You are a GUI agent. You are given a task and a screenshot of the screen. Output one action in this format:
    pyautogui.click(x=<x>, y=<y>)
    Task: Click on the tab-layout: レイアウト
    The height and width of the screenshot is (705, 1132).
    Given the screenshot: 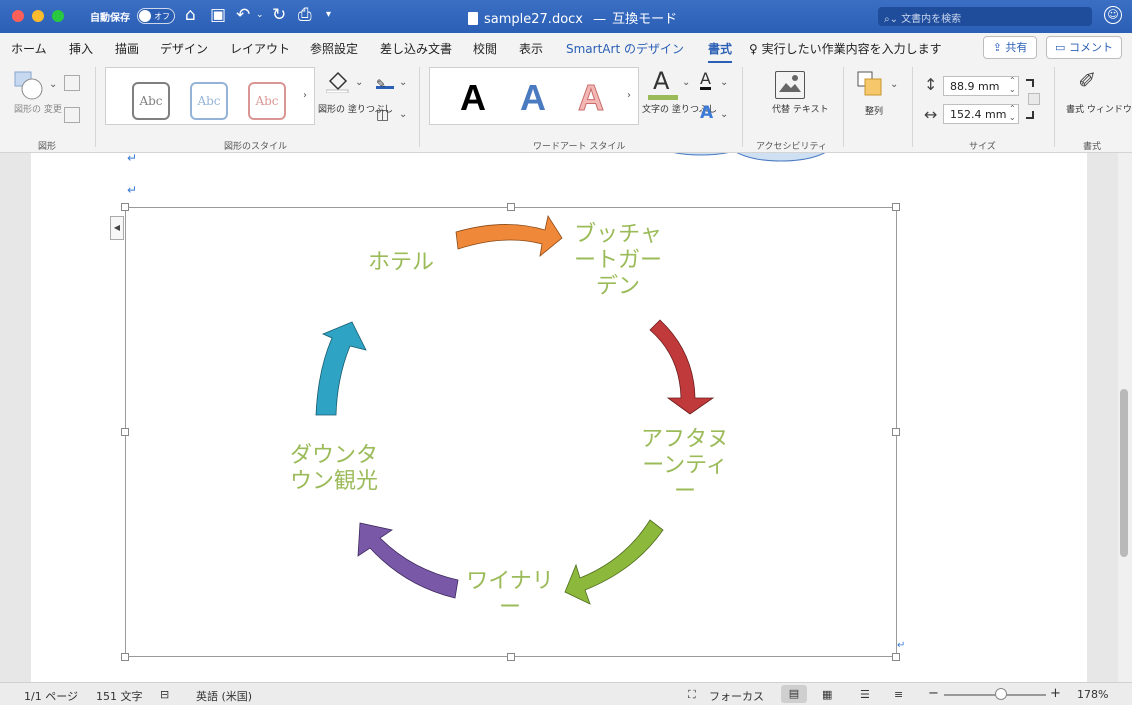 What is the action you would take?
    pyautogui.click(x=260, y=48)
    